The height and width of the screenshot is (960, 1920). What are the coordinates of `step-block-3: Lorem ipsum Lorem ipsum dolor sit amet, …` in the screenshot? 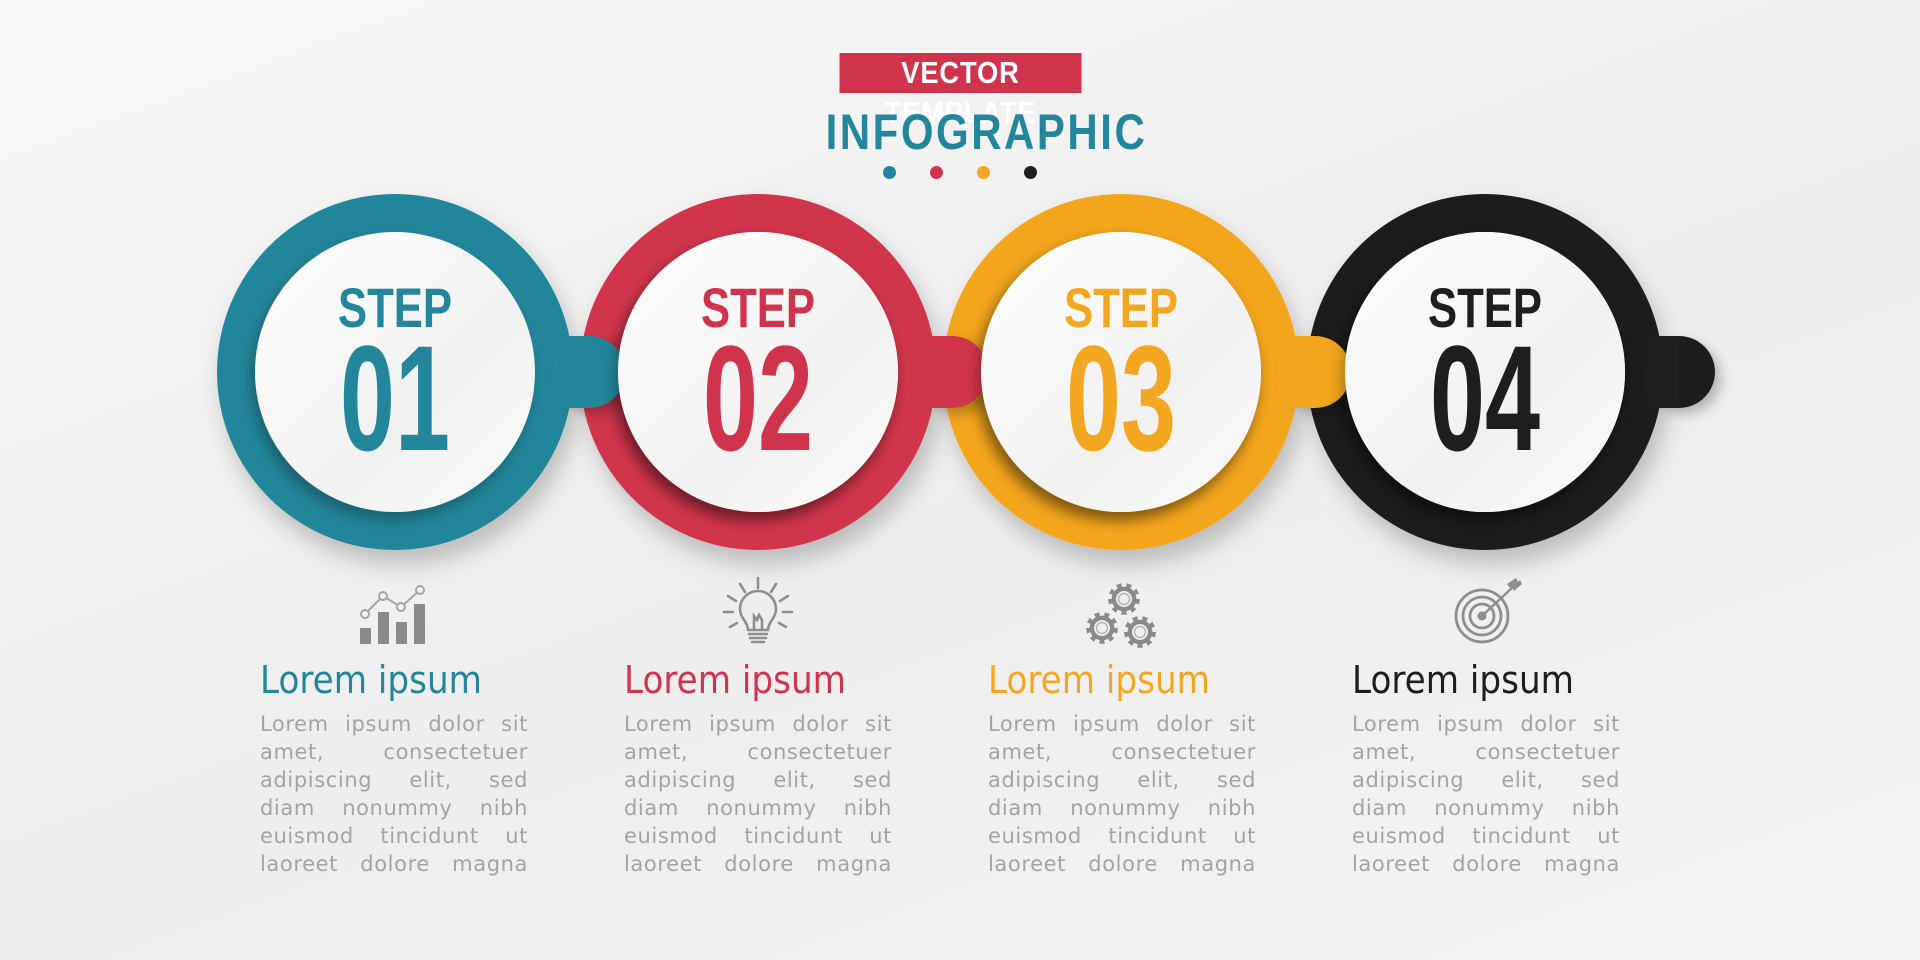 It's located at (1123, 768).